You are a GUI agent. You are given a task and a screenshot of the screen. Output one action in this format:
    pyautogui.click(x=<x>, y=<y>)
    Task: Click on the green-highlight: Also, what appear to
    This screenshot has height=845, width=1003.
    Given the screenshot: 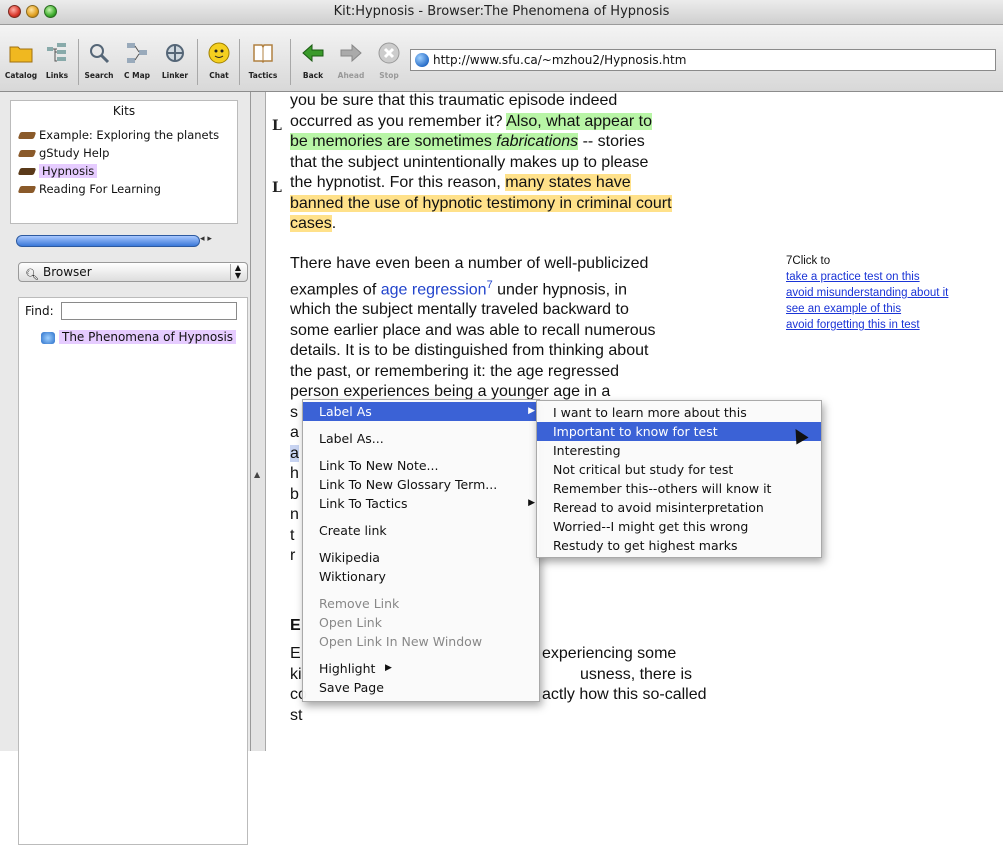 What is the action you would take?
    pyautogui.click(x=579, y=121)
    